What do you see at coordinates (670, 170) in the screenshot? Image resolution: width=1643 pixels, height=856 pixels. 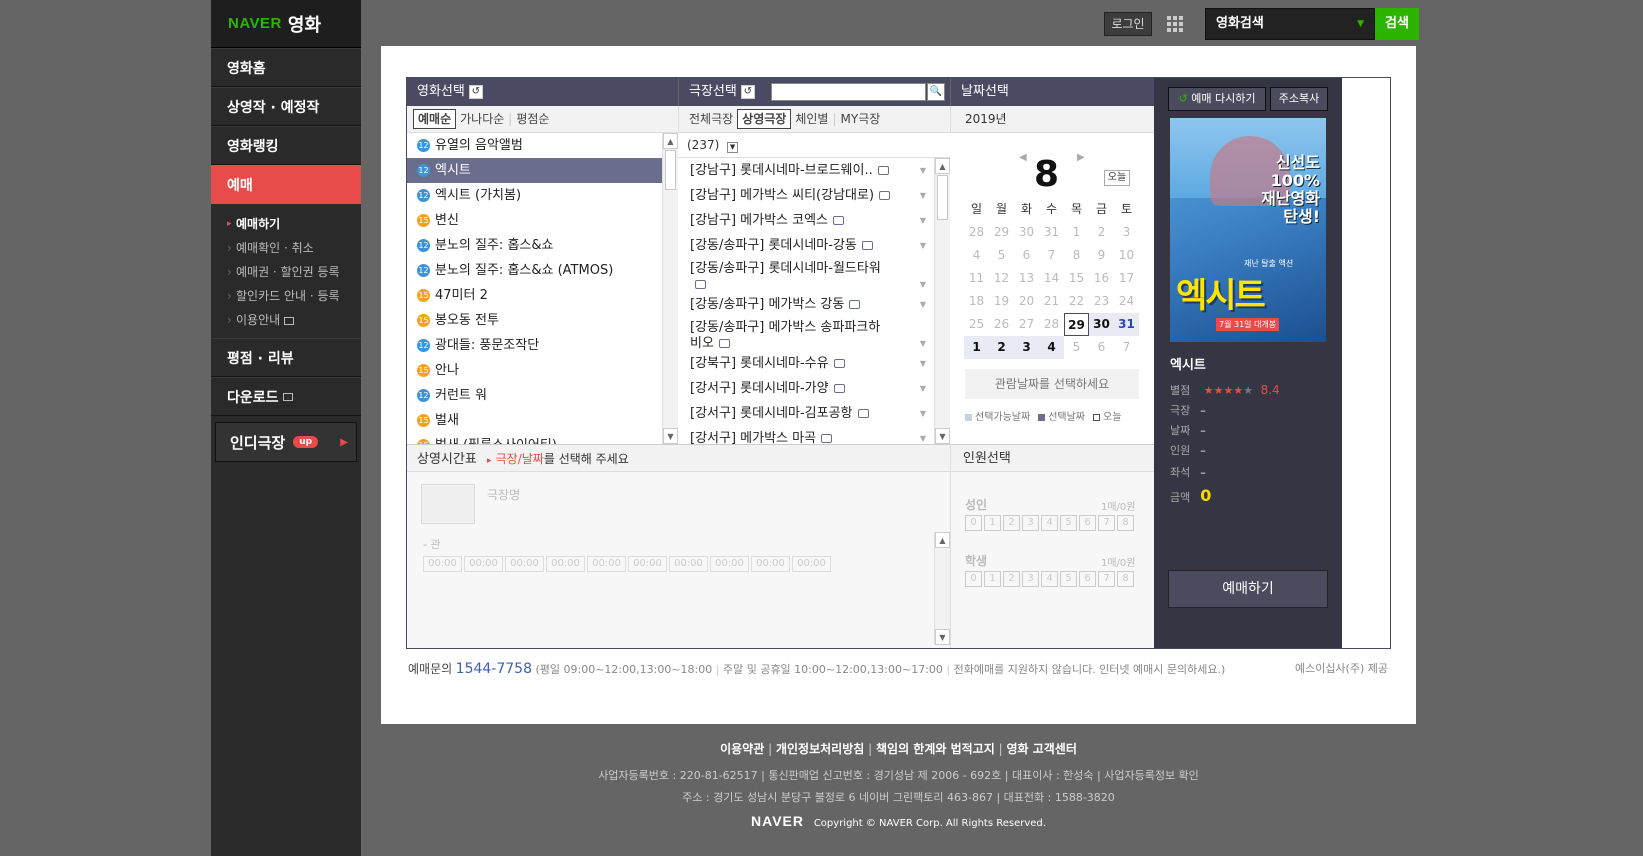 I see `scroll-thumb` at bounding box center [670, 170].